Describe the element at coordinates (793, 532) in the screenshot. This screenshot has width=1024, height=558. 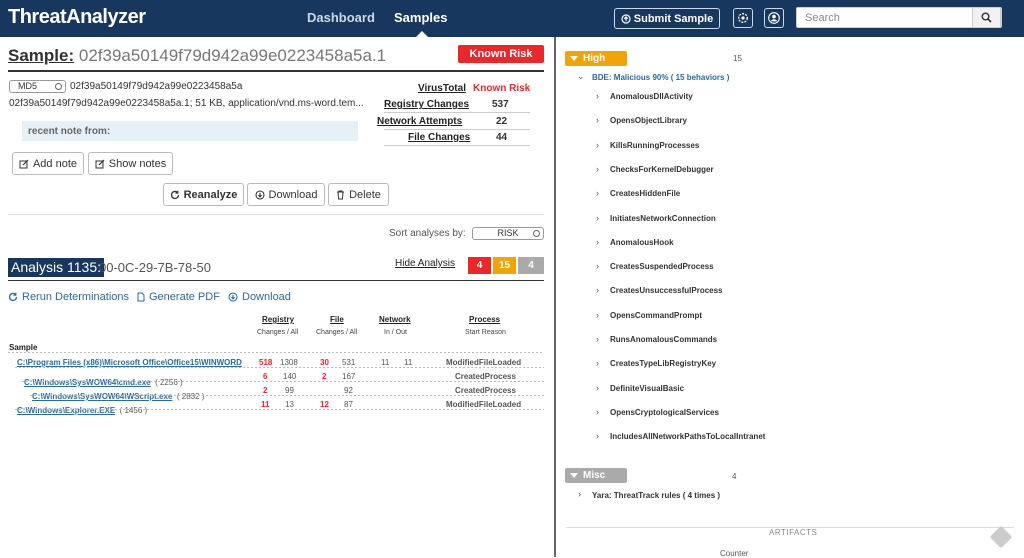
I see `artifacts-label: ARTIFACTS` at that location.